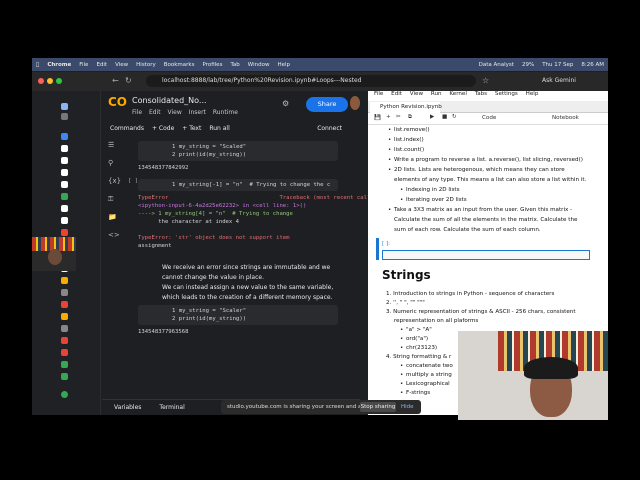 The image size is (640, 480). What do you see at coordinates (436, 94) in the screenshot?
I see `jmenu-run: Run` at bounding box center [436, 94].